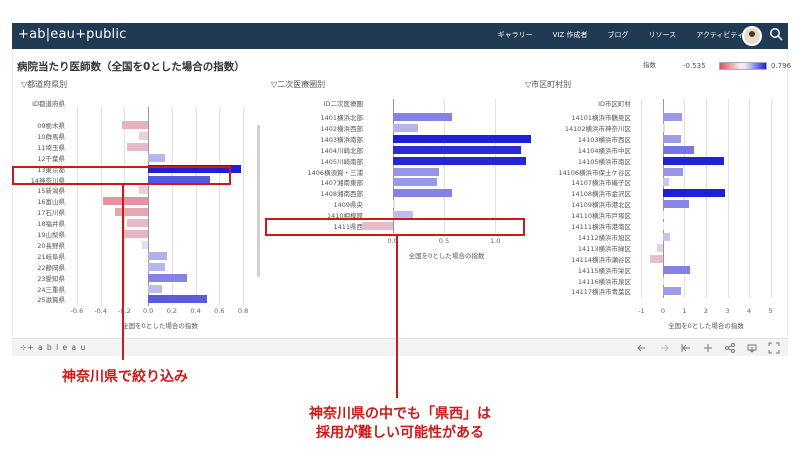 This screenshot has height=450, width=800. What do you see at coordinates (575, 270) in the screenshot?
I see `row-label: 14115横浜市栄区` at bounding box center [575, 270].